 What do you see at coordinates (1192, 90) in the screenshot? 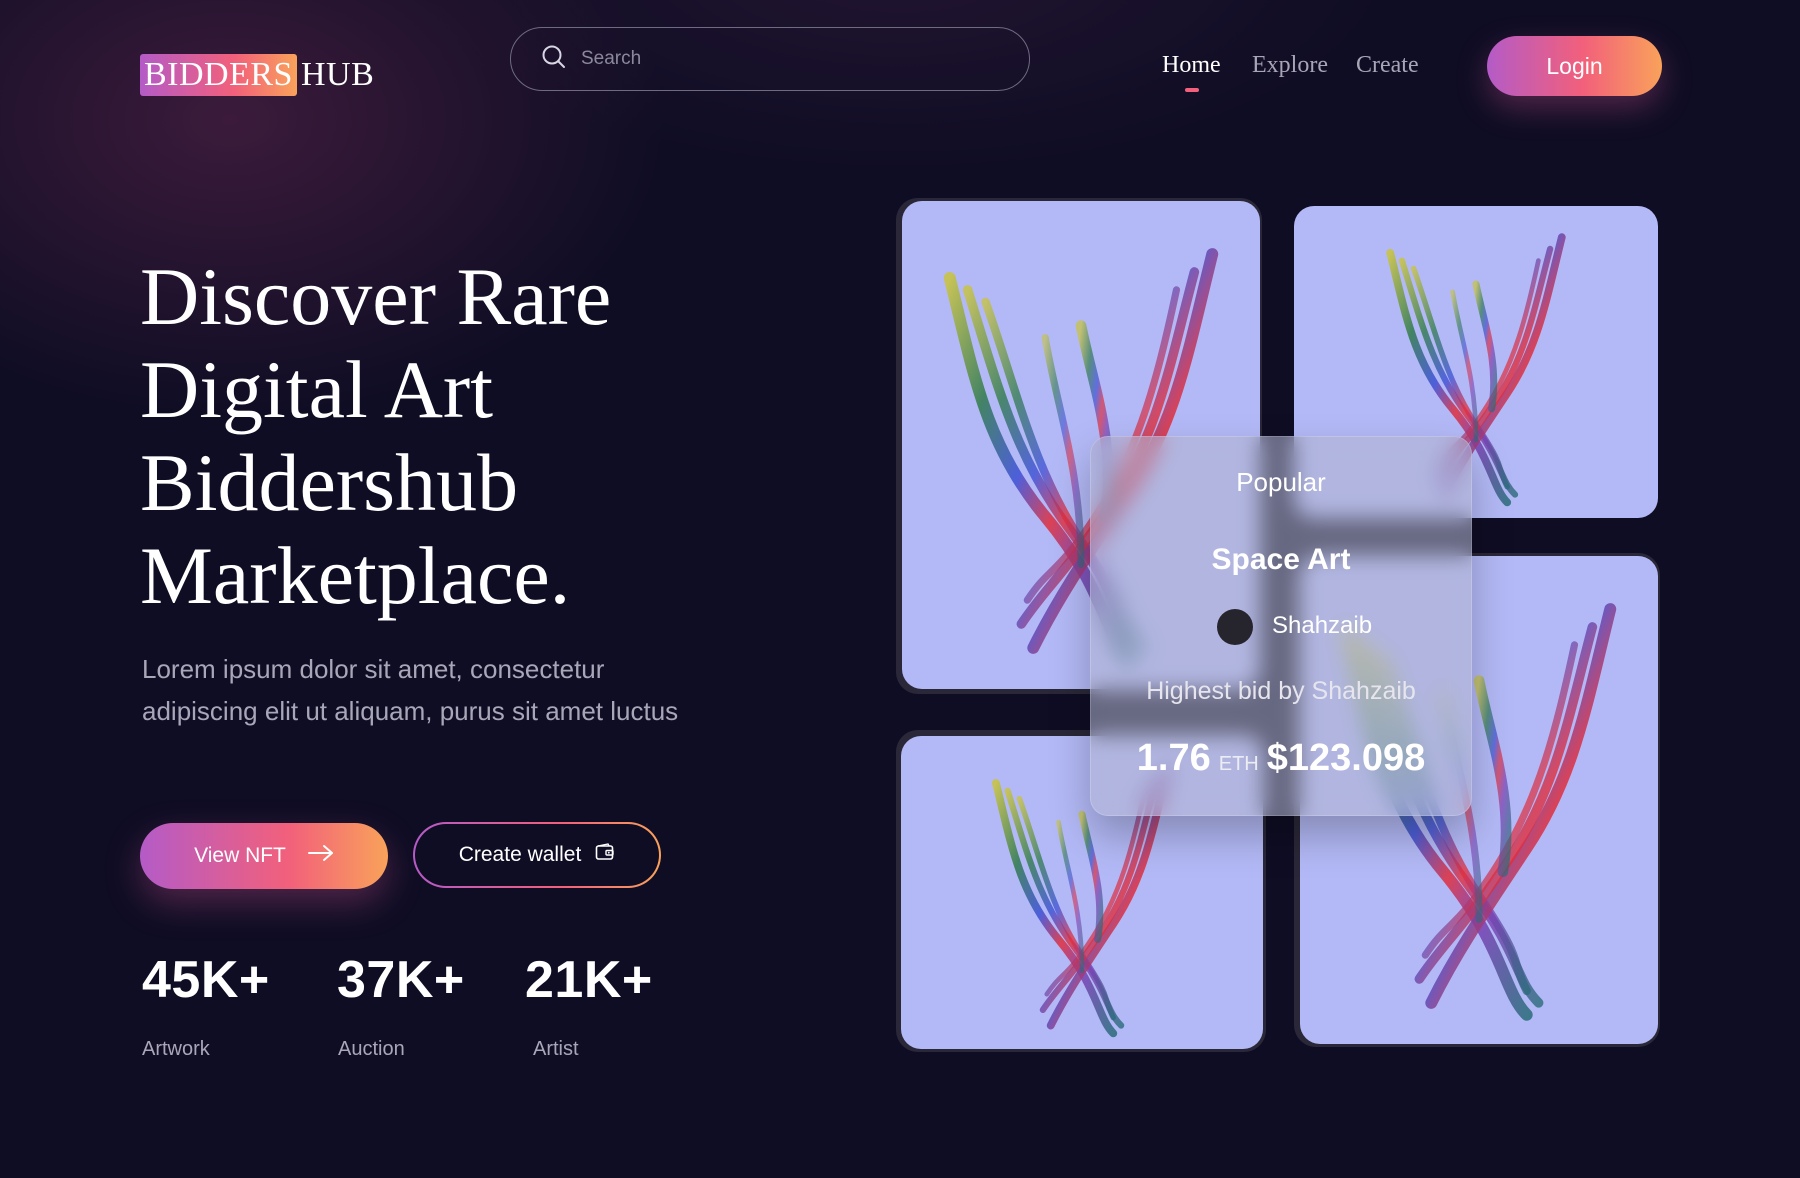
I see `nav-active-indicator` at bounding box center [1192, 90].